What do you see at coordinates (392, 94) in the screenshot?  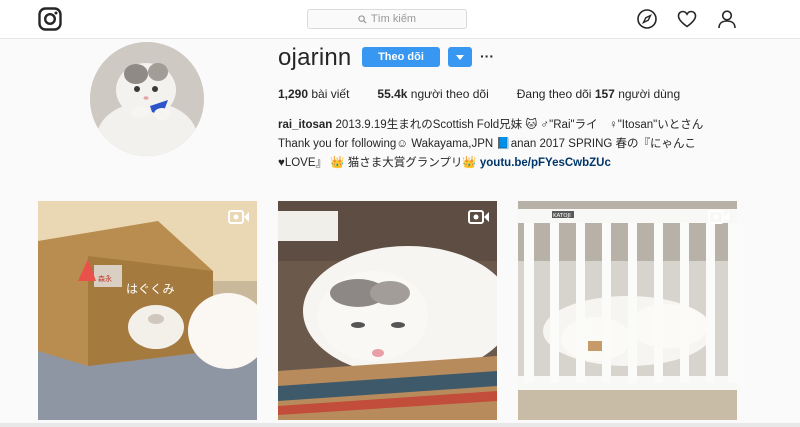 I see `followers-count: 55.4k` at bounding box center [392, 94].